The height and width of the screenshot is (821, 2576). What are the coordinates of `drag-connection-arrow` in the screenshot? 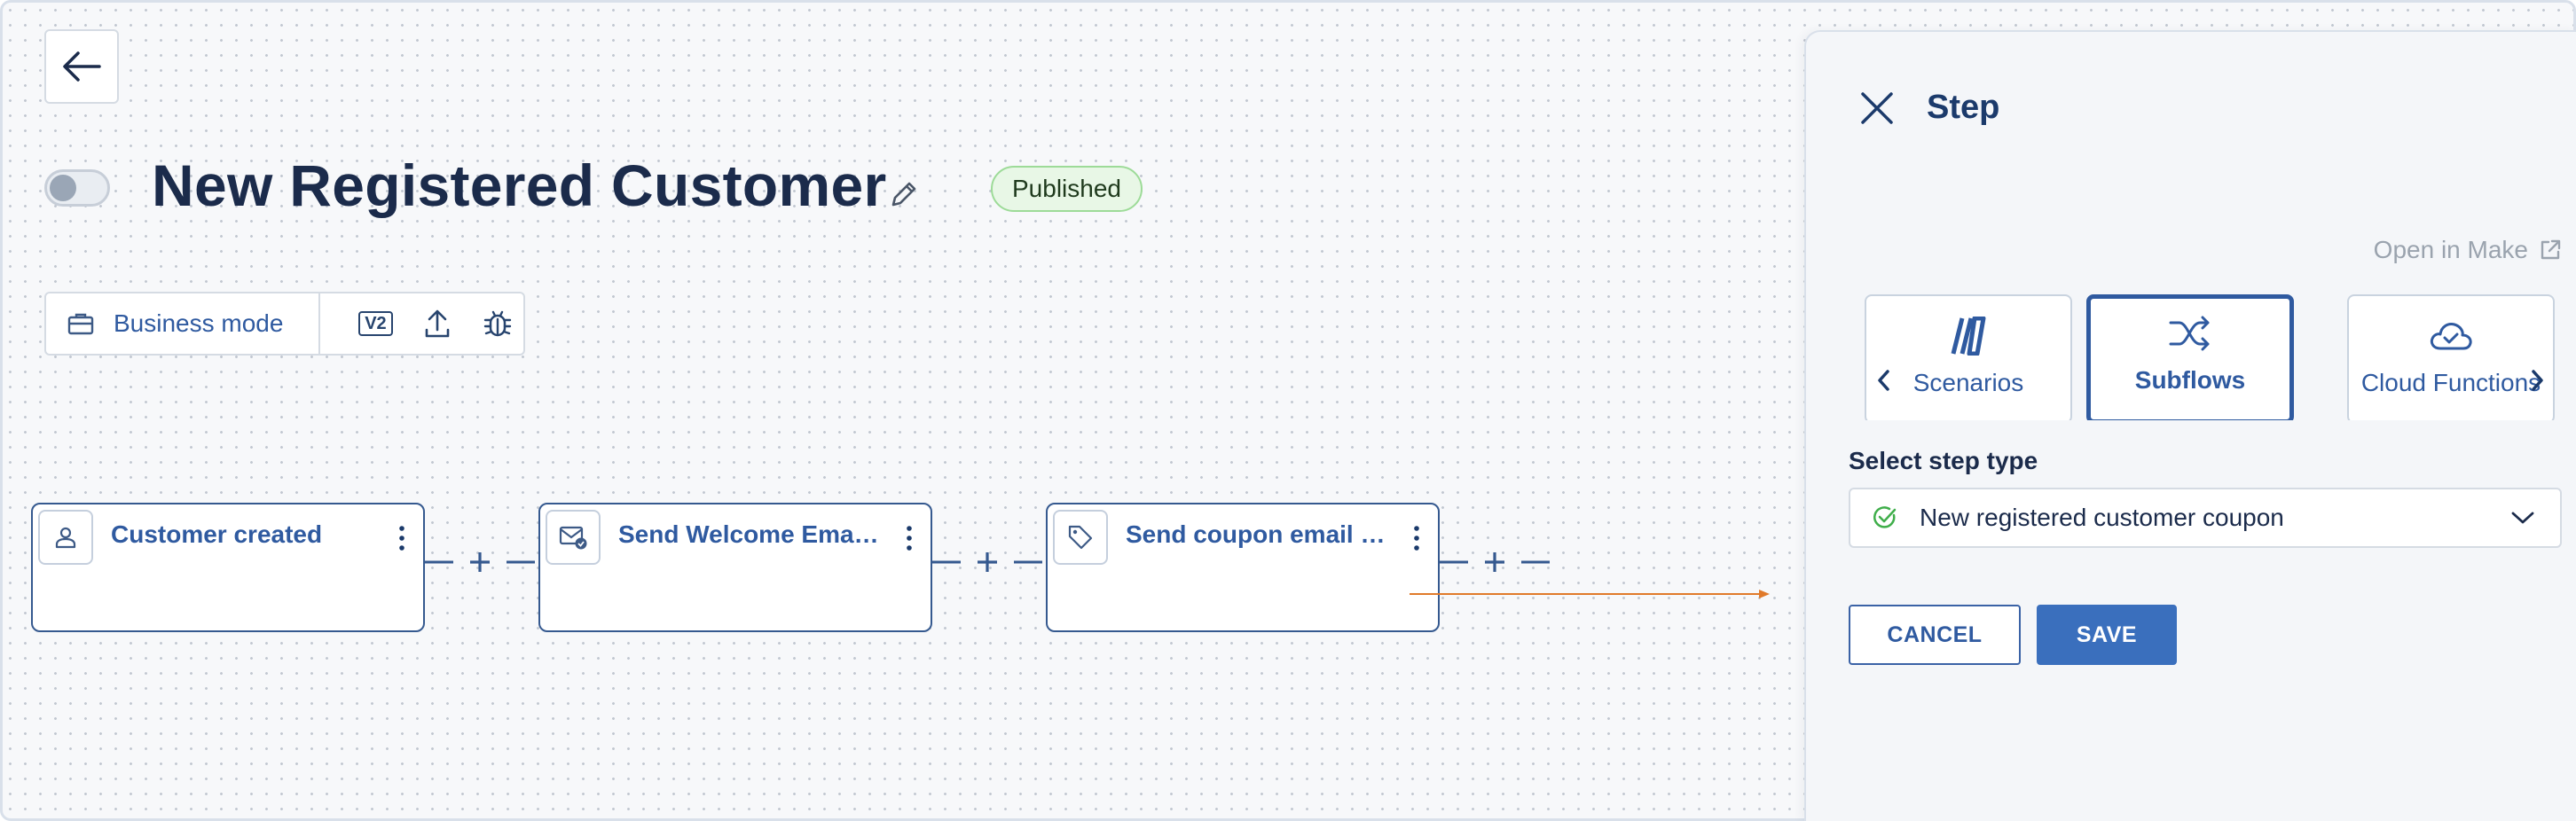 It's located at (1590, 594).